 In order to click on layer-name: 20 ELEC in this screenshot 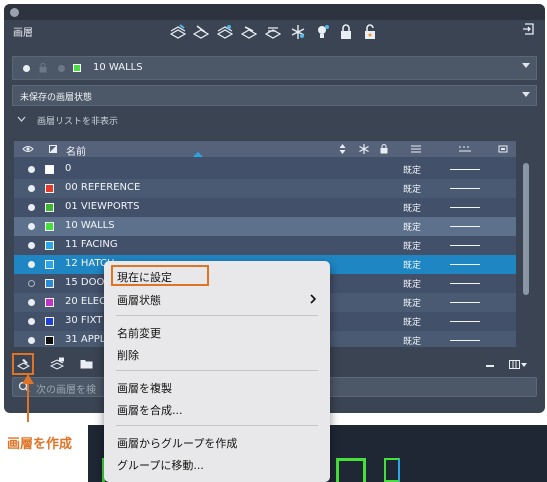, I will do `click(86, 301)`.